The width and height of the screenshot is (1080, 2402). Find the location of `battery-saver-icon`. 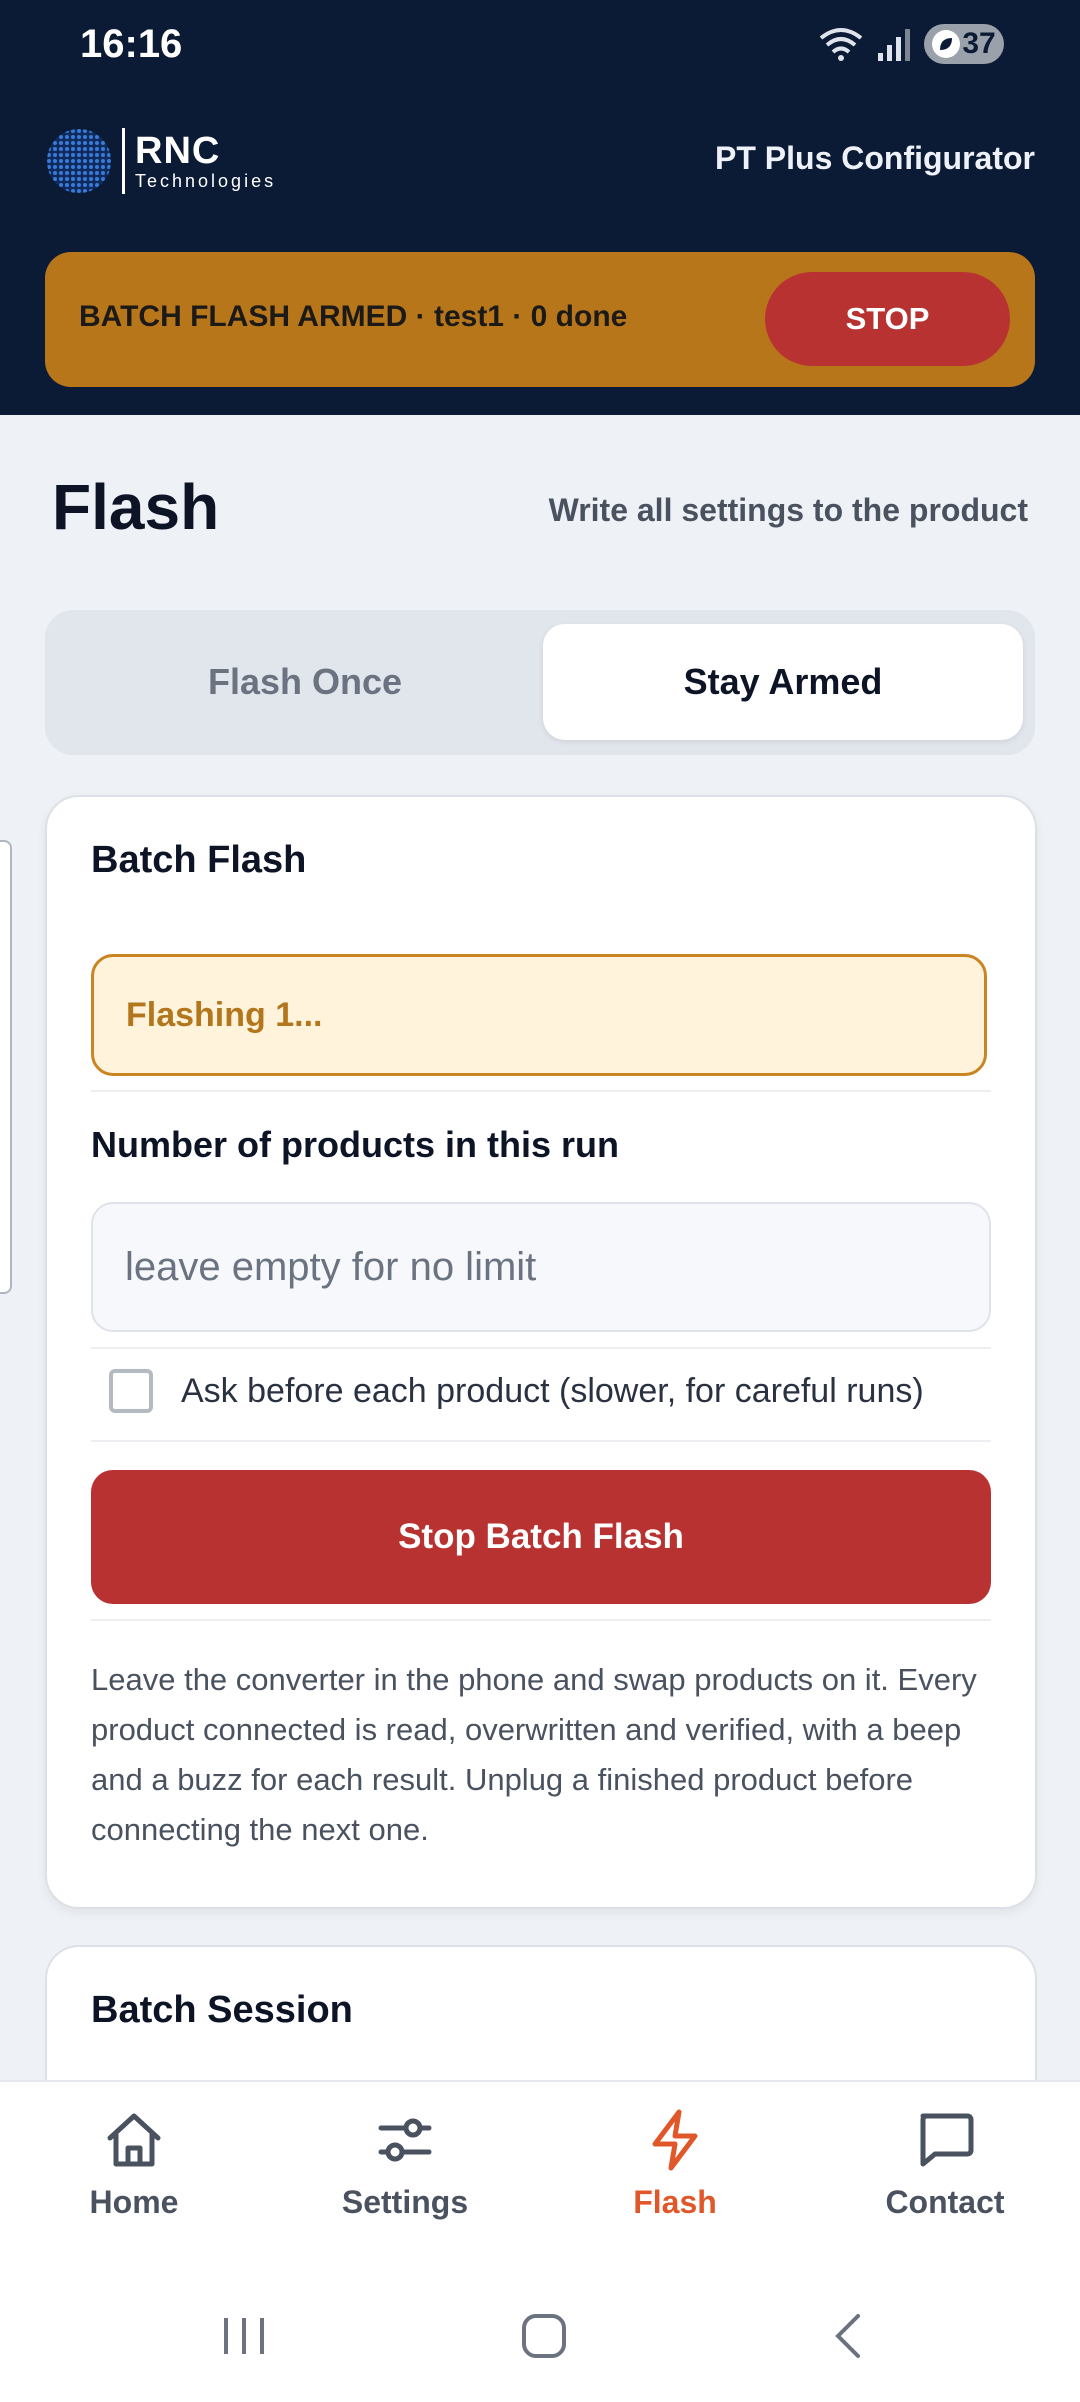

battery-saver-icon is located at coordinates (946, 44).